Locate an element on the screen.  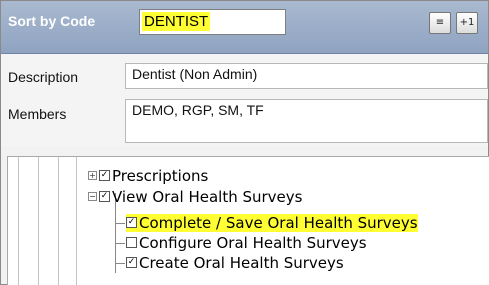
members-value: DEMO, RGP, SM, TF is located at coordinates (198, 110).